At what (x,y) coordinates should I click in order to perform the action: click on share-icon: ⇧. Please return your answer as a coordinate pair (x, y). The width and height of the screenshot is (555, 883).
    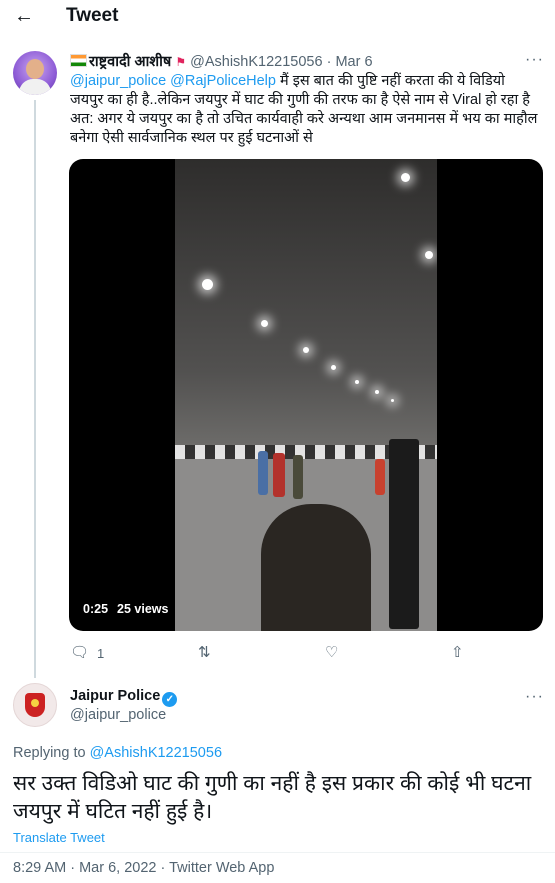
    Looking at the image, I should click on (457, 652).